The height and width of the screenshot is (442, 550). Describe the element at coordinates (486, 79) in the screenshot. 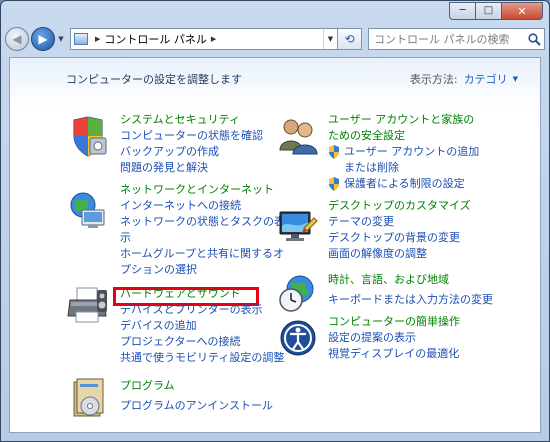

I see `view-by-dropdown: カテゴリ` at that location.